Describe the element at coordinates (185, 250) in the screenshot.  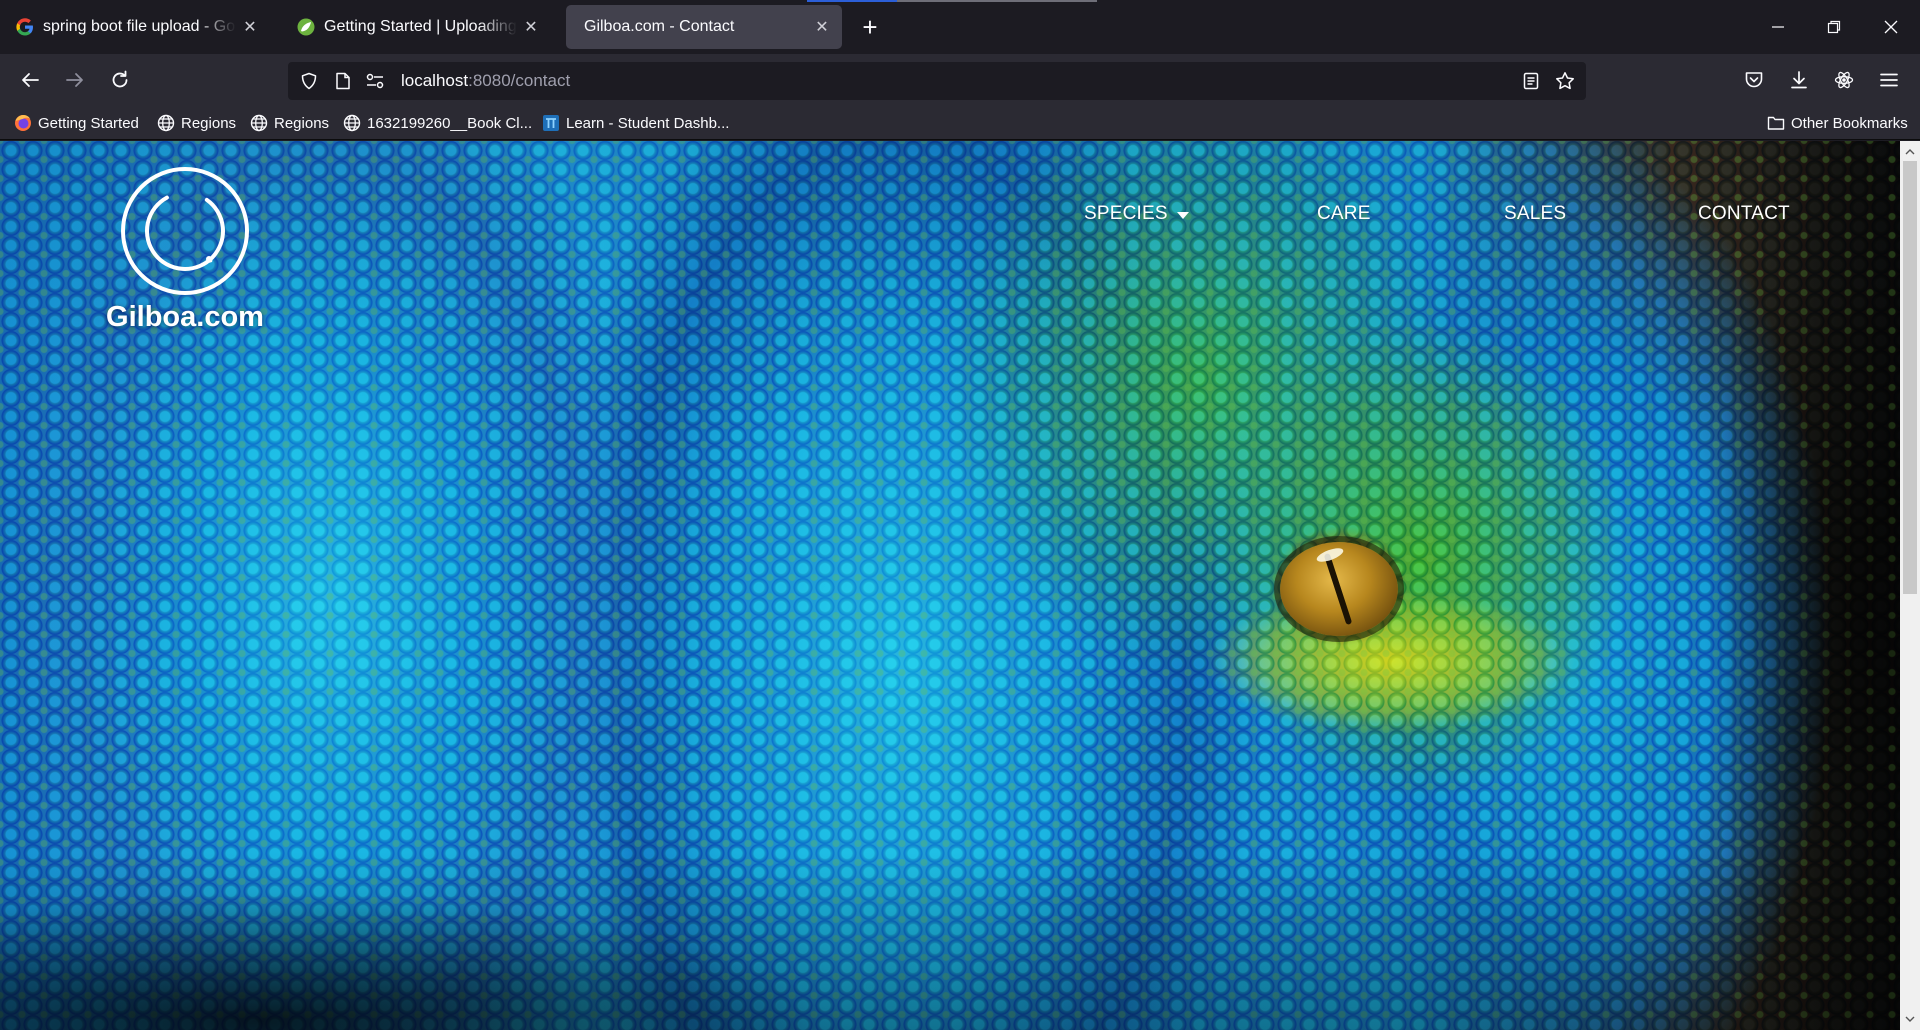
I see `site-logo: Gilboa.com` at that location.